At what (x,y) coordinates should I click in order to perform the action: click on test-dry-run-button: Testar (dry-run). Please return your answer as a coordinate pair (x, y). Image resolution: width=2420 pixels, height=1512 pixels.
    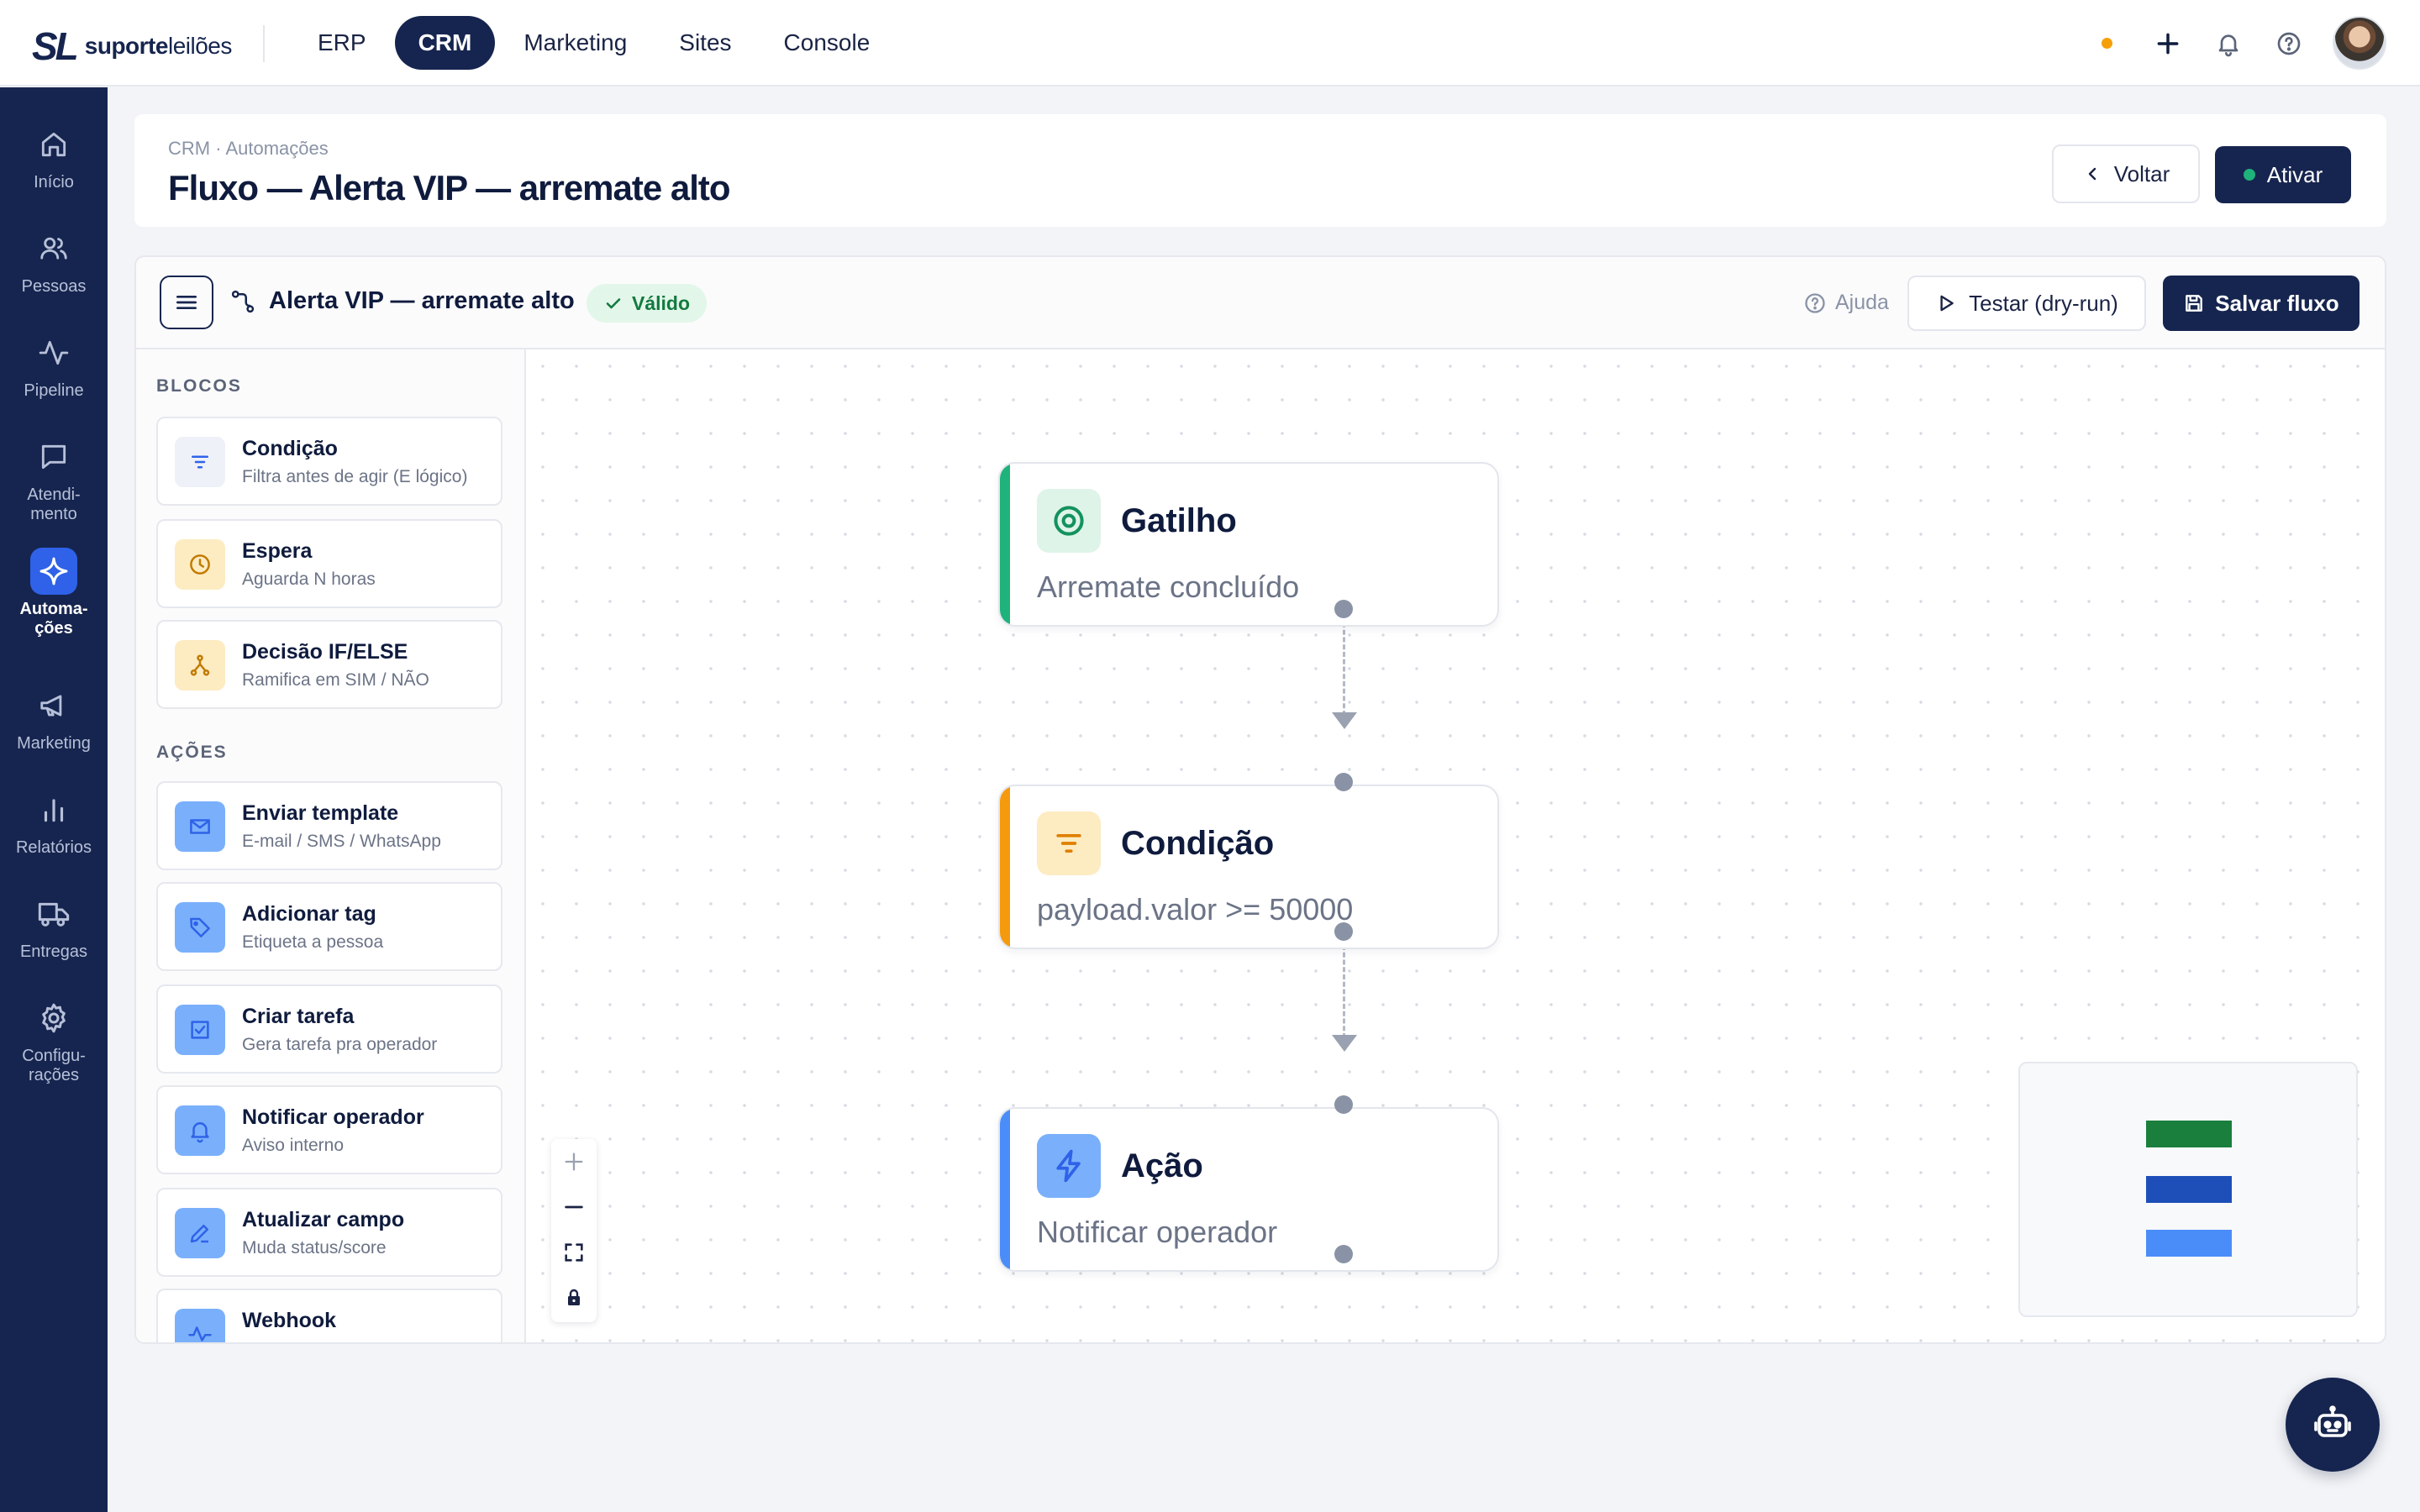
    Looking at the image, I should click on (2027, 303).